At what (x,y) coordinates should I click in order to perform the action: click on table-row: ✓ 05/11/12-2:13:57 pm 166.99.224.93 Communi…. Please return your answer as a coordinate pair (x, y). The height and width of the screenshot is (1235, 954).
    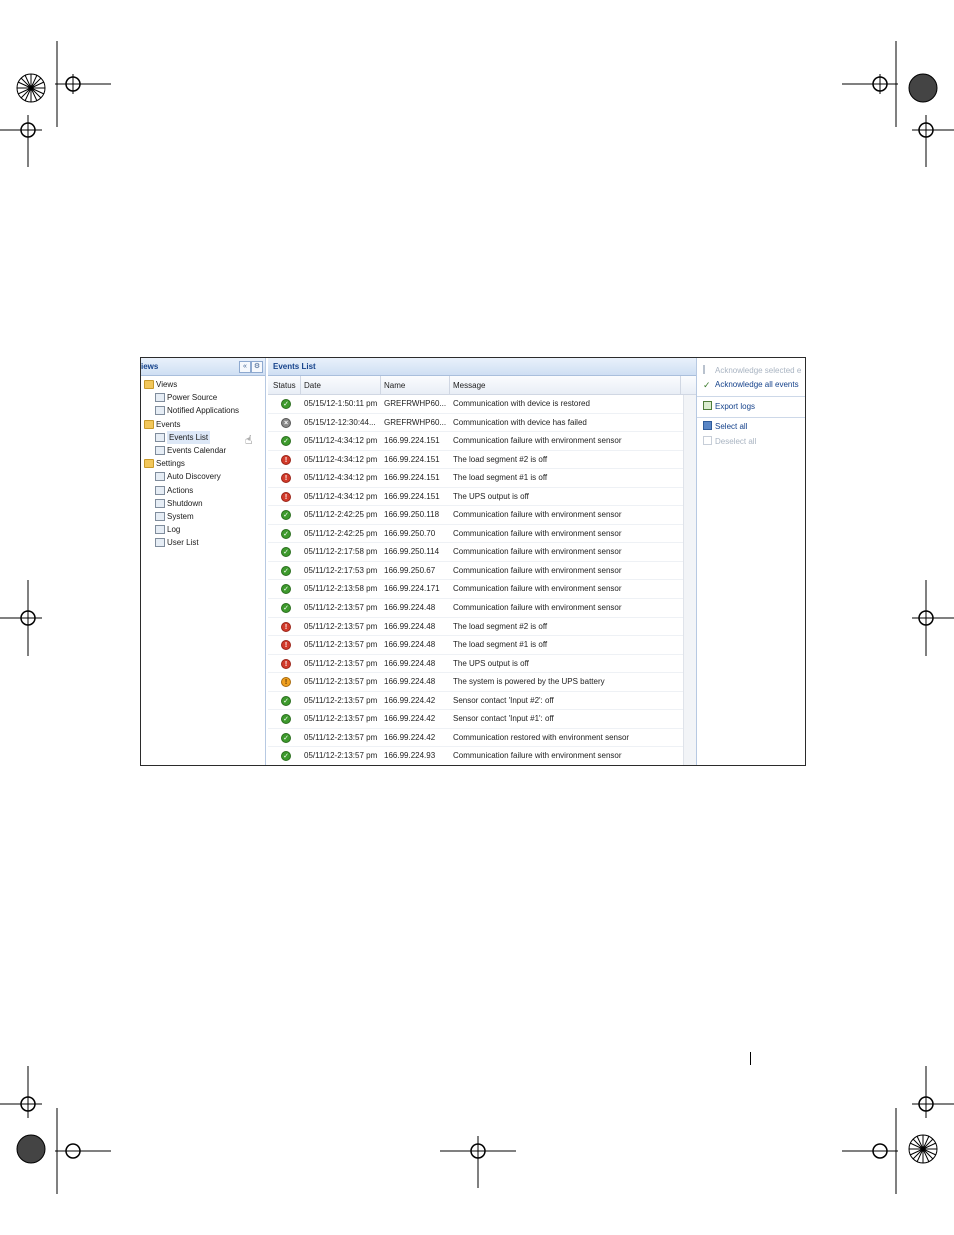
    Looking at the image, I should click on (475, 756).